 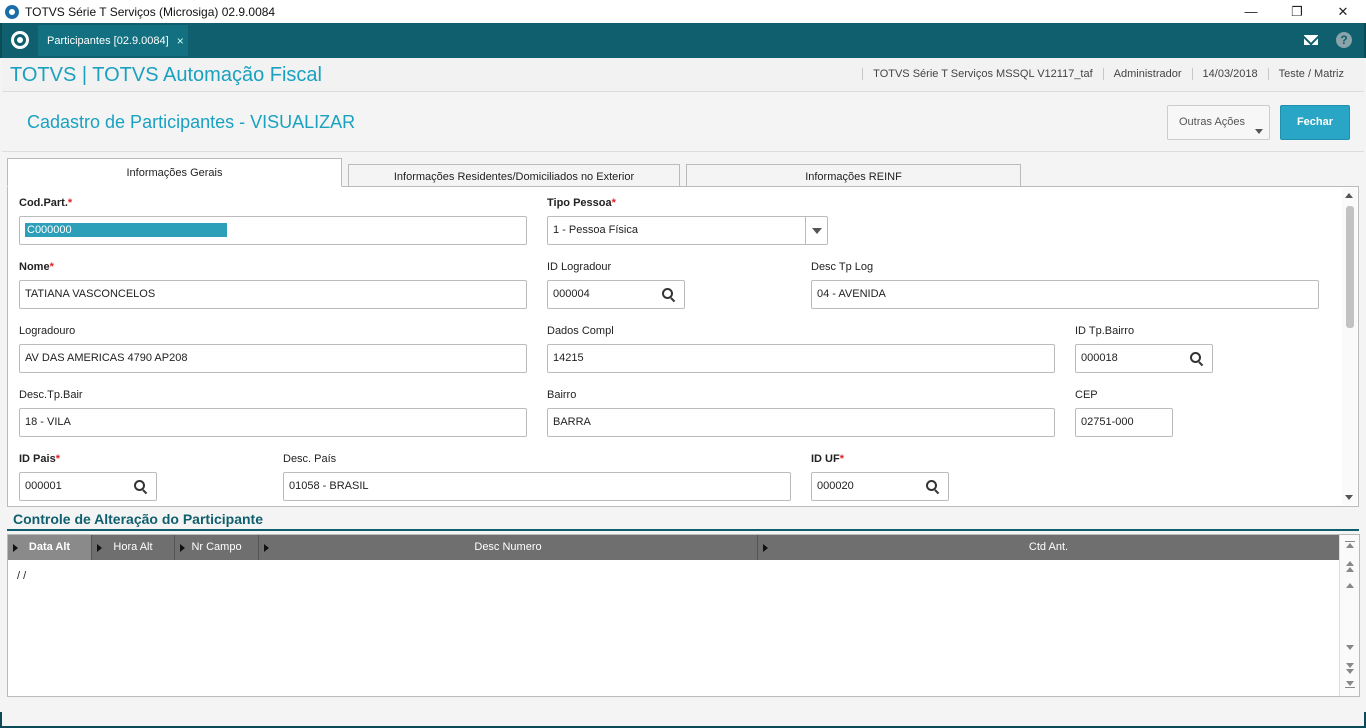 I want to click on bairro-field: Bairro BARRA, so click(x=801, y=413).